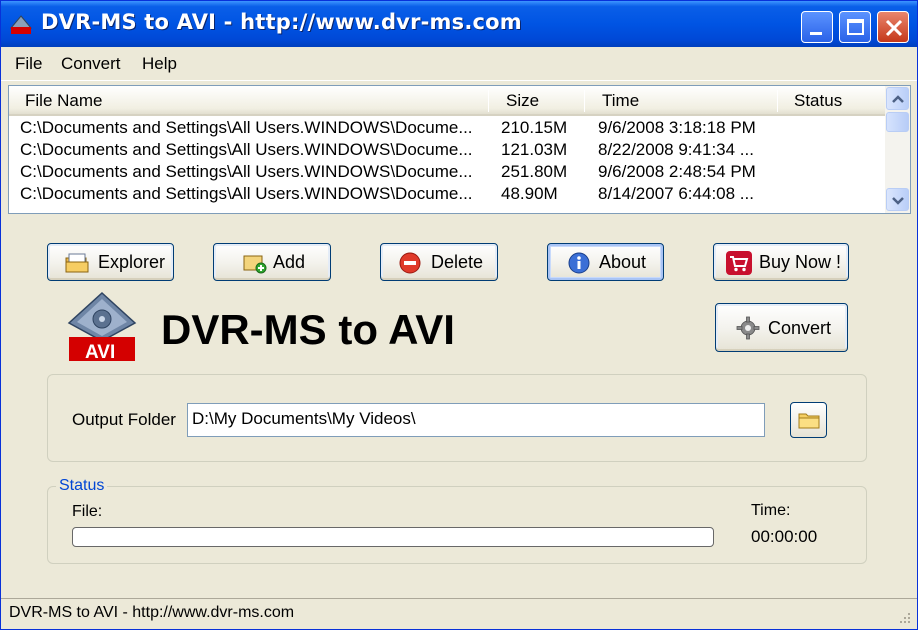 Image resolution: width=918 pixels, height=630 pixels. I want to click on menu-help: Help, so click(159, 64).